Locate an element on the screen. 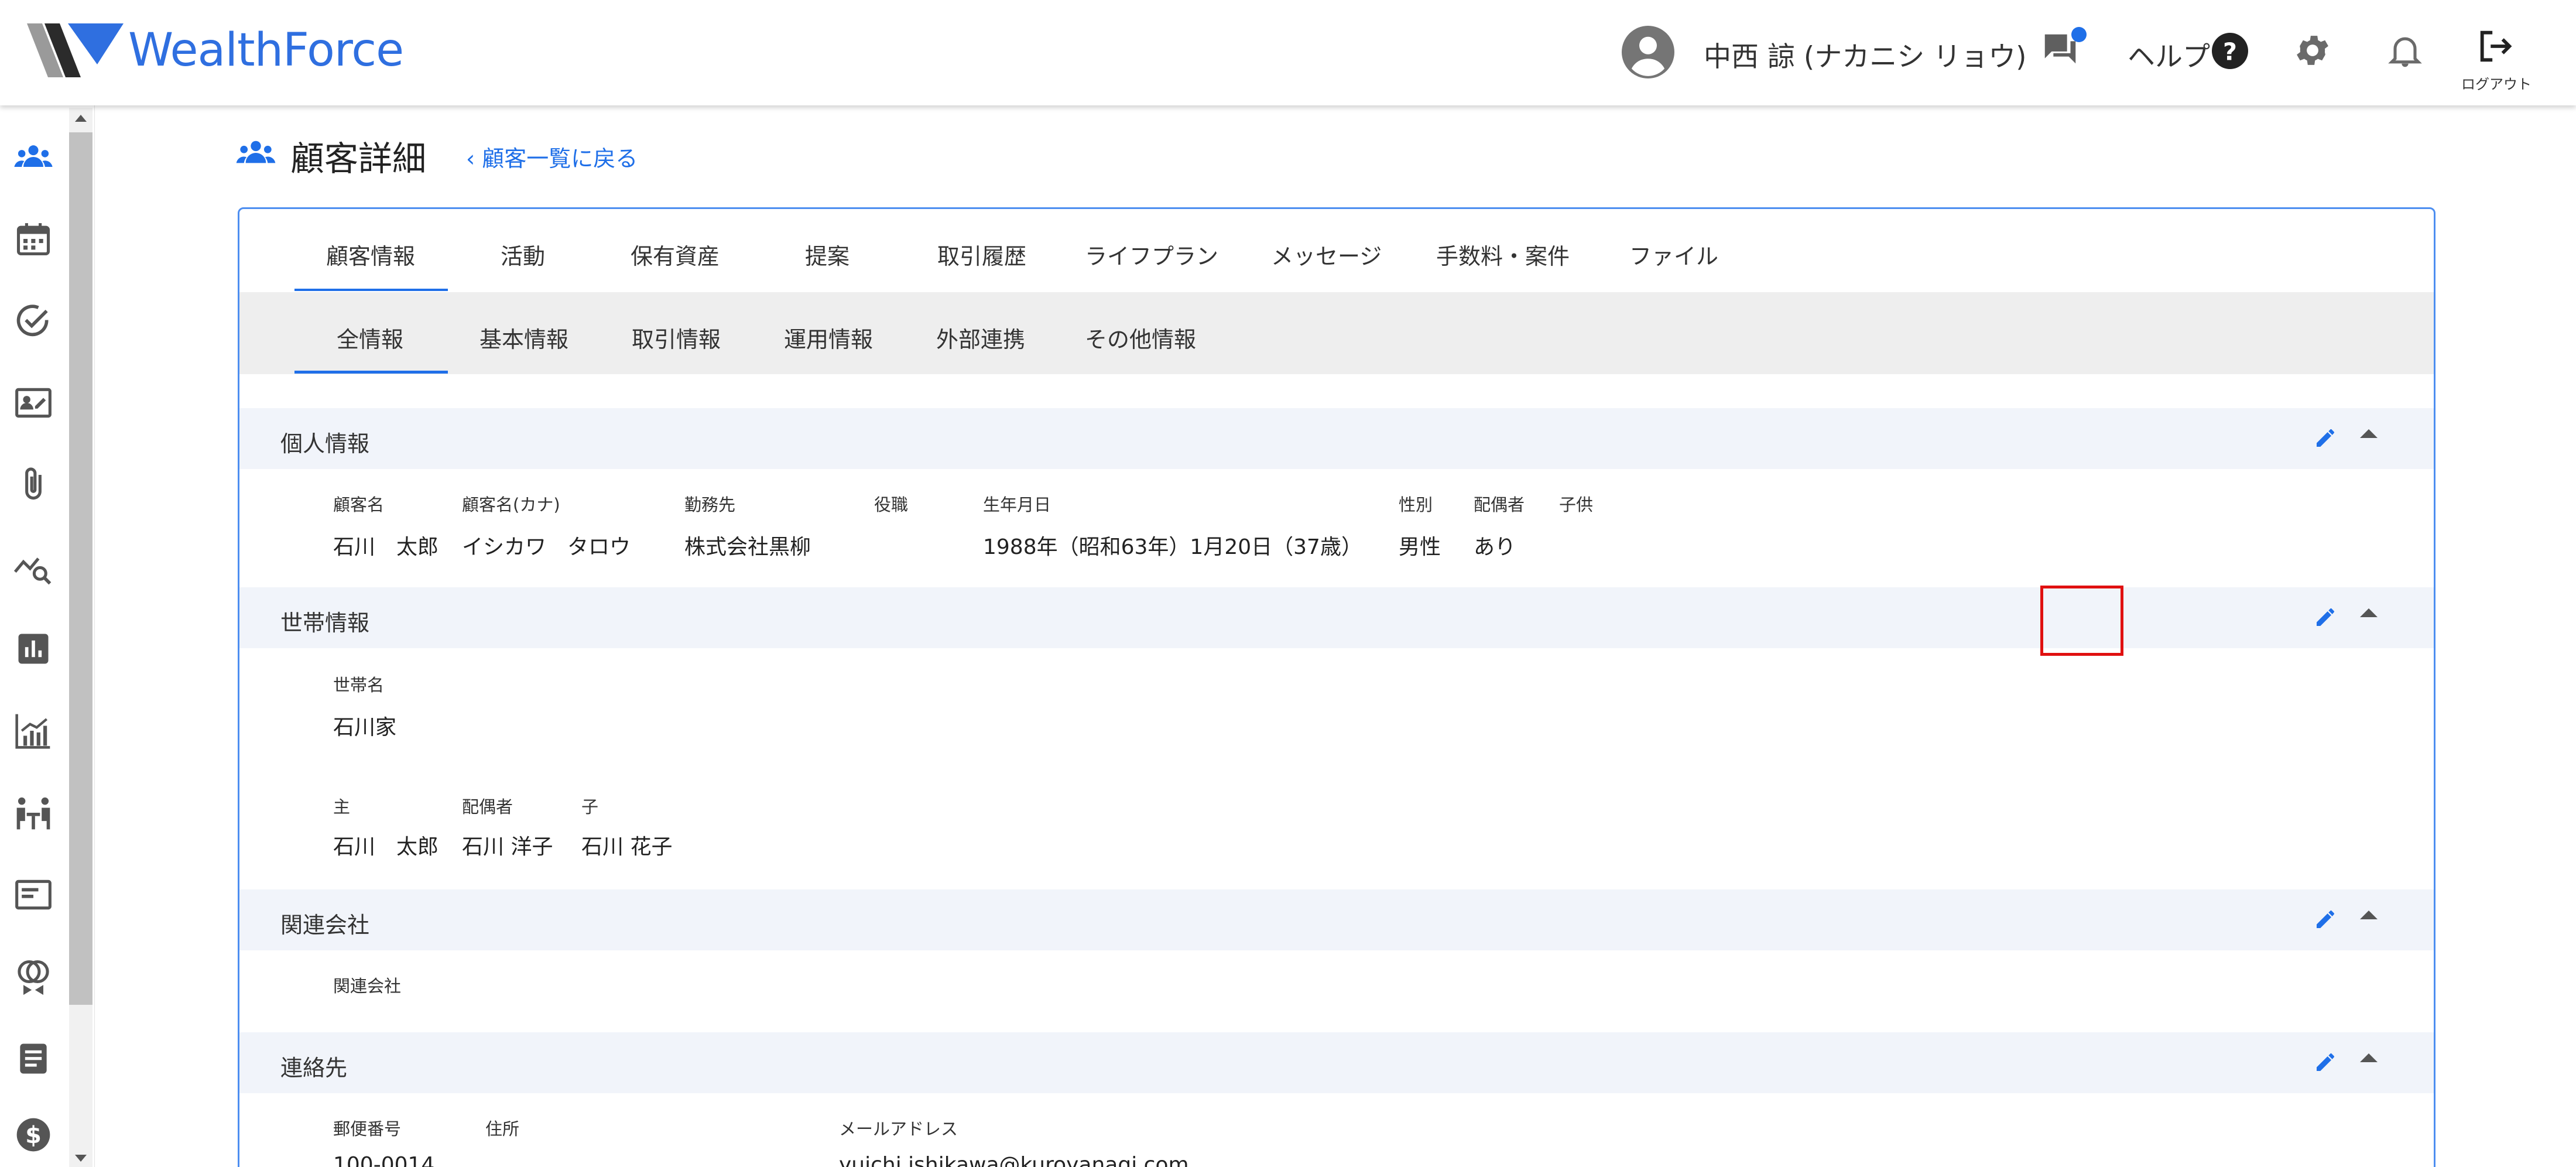 The height and width of the screenshot is (1167, 2576). tab-transaction-history: 取引履歴 is located at coordinates (981, 255).